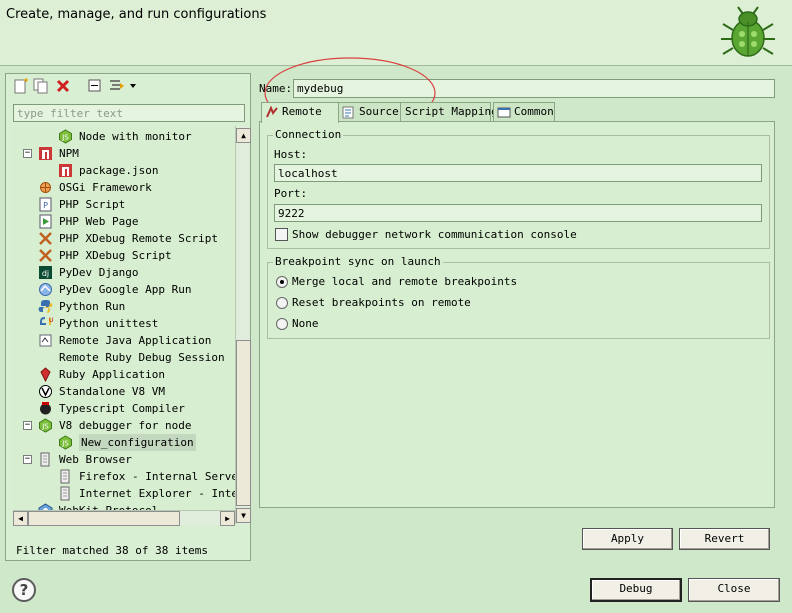 This screenshot has width=792, height=613. Describe the element at coordinates (518, 173) in the screenshot. I see `host-input` at that location.